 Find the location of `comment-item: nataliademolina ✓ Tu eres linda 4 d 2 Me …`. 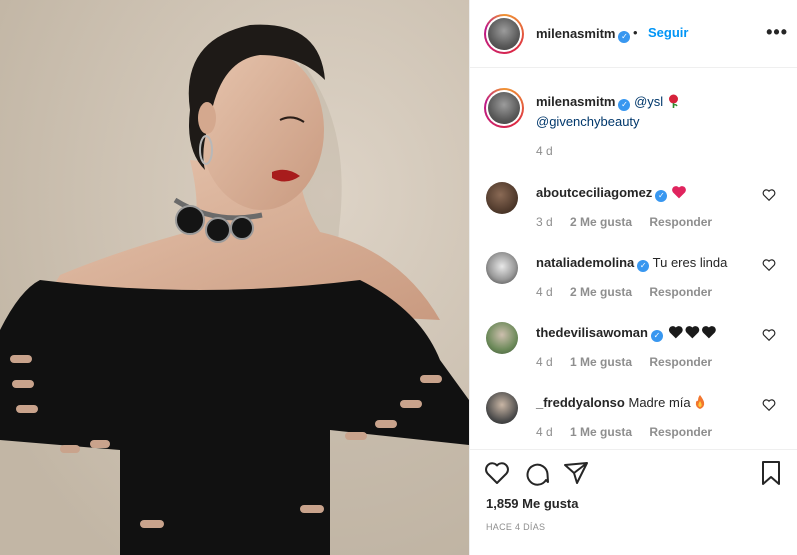

comment-item: nataliademolina ✓ Tu eres linda 4 d 2 Me … is located at coordinates (633, 287).